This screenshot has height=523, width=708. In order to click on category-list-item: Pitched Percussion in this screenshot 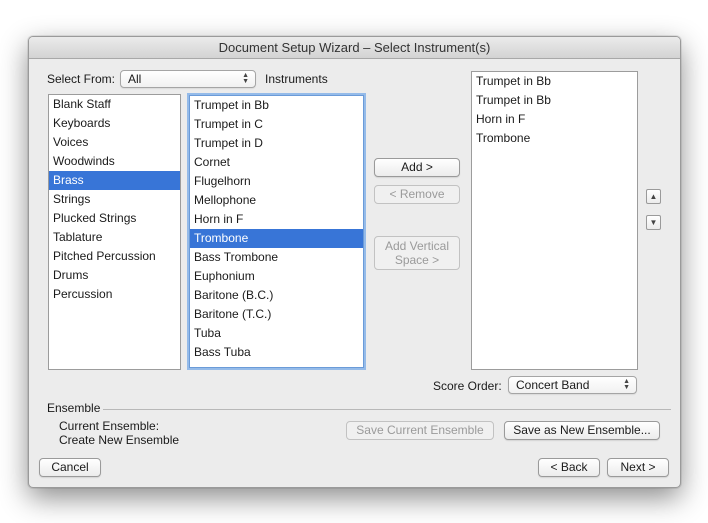, I will do `click(114, 256)`.